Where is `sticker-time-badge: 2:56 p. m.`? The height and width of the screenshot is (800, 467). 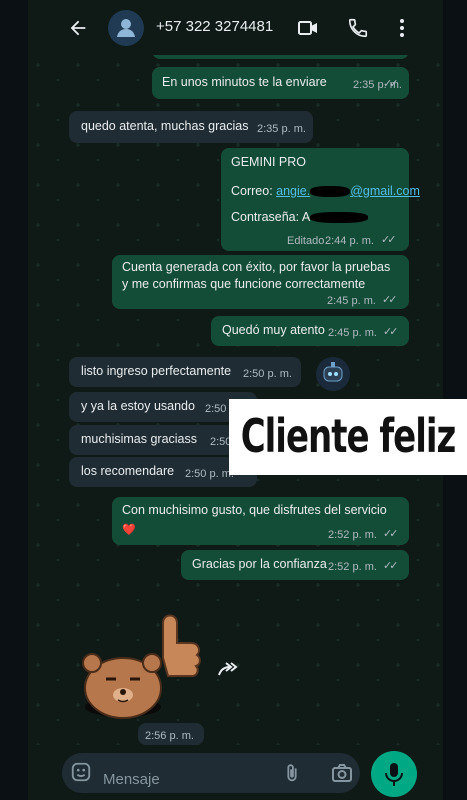
sticker-time-badge: 2:56 p. m. is located at coordinates (171, 734).